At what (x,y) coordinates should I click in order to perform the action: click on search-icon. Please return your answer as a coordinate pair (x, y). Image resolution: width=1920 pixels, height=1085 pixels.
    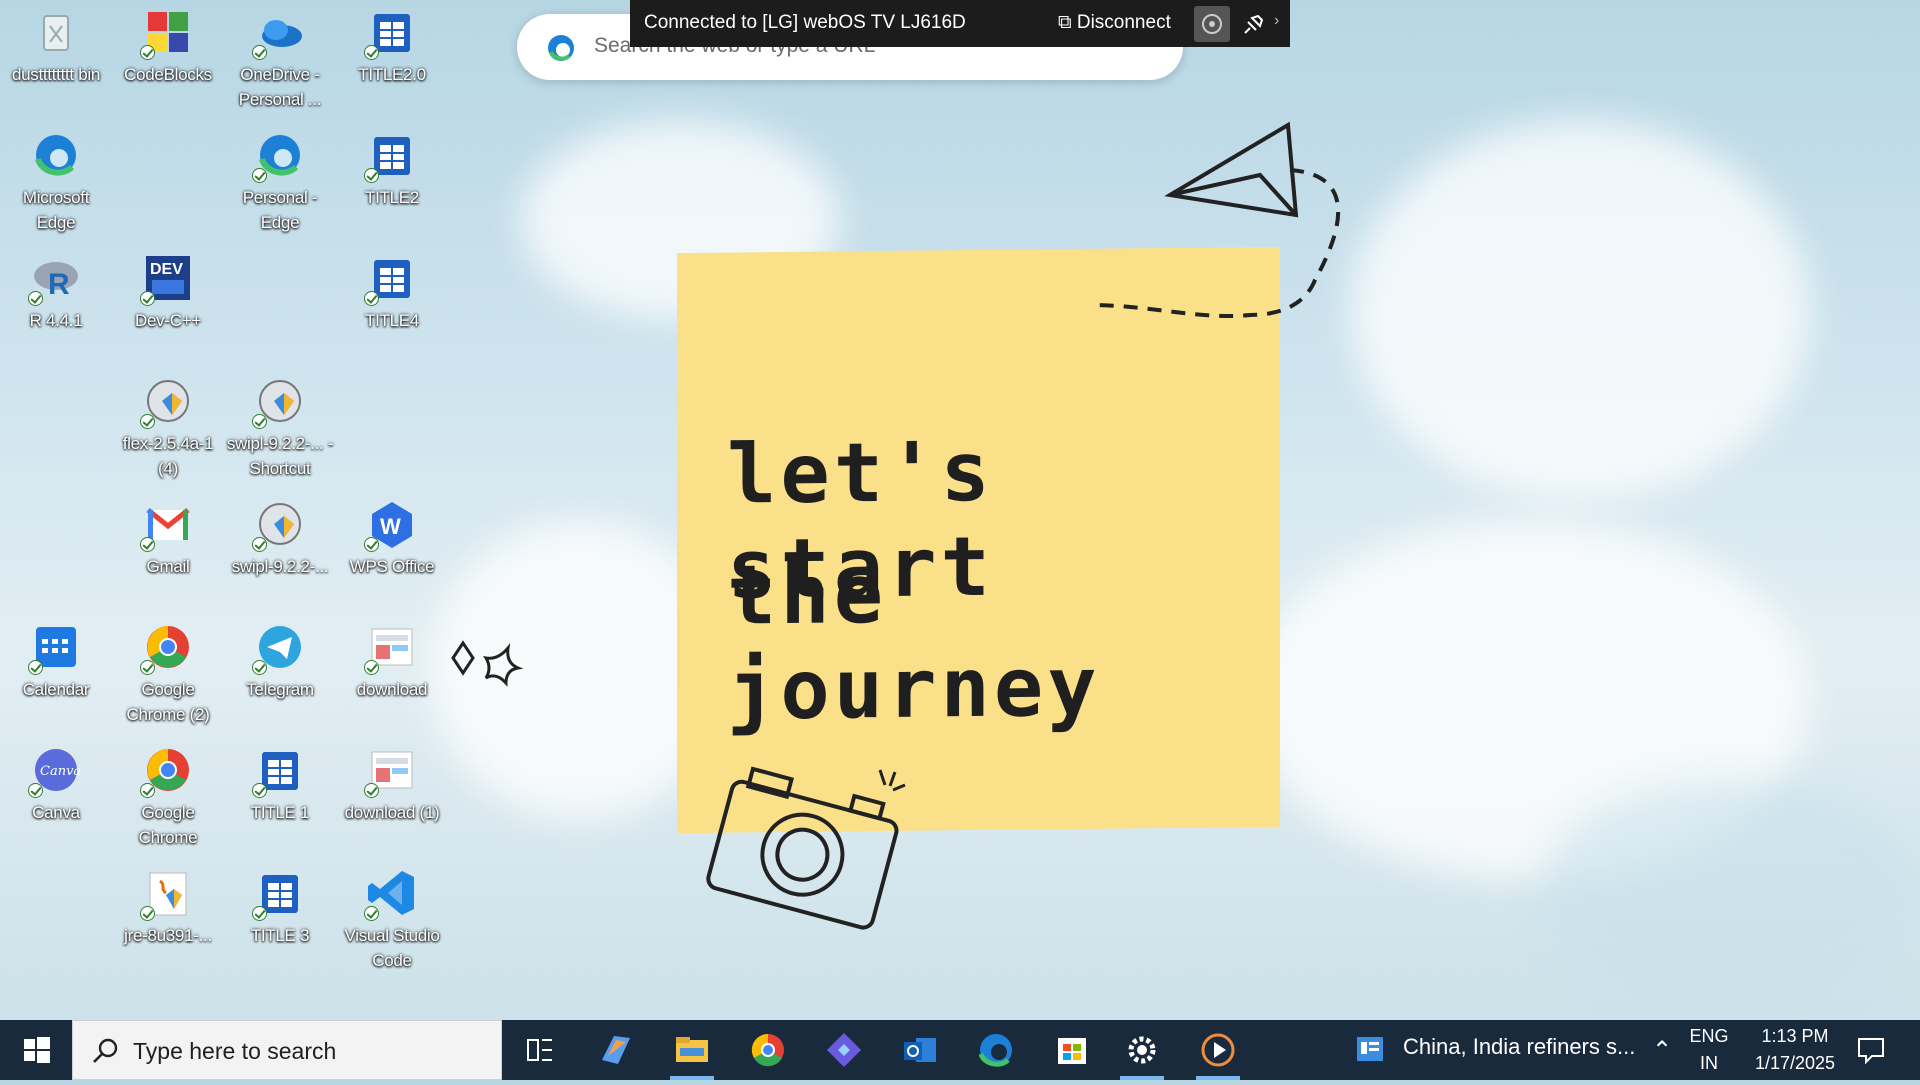
    Looking at the image, I should click on (105, 1050).